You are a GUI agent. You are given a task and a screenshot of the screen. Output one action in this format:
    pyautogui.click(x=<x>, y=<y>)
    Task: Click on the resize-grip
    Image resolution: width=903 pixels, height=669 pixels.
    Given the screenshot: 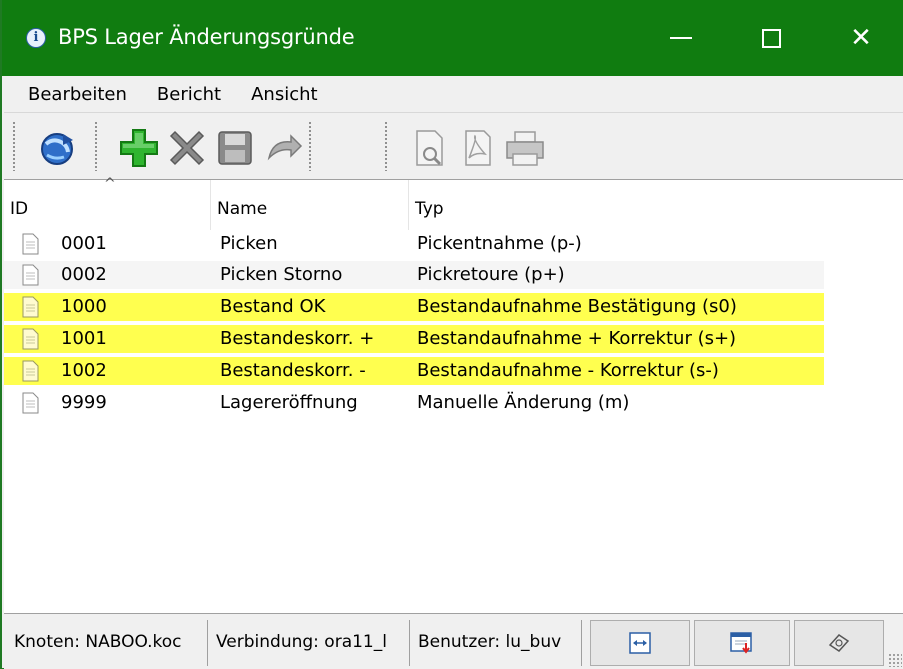 What is the action you would take?
    pyautogui.click(x=895, y=660)
    